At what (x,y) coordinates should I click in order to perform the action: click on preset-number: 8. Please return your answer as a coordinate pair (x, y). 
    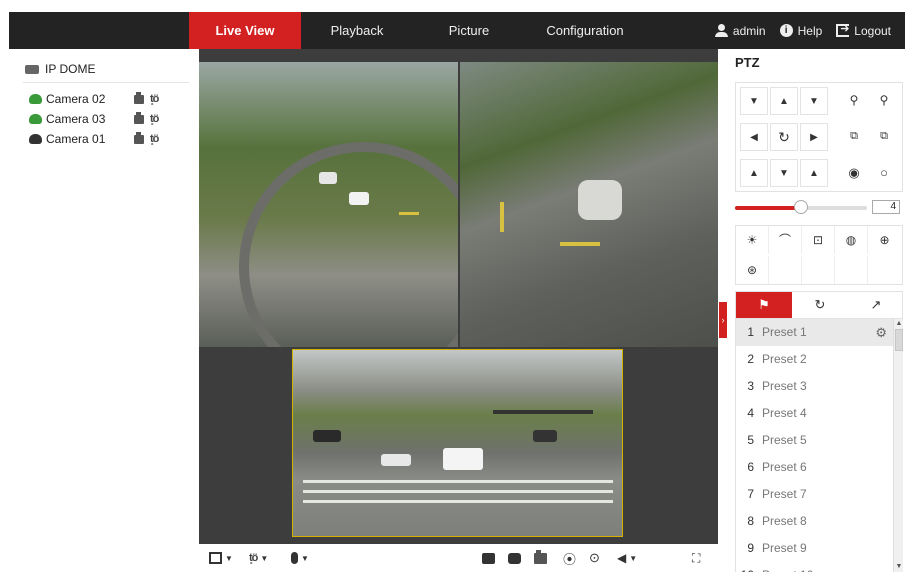
    Looking at the image, I should click on (750, 521).